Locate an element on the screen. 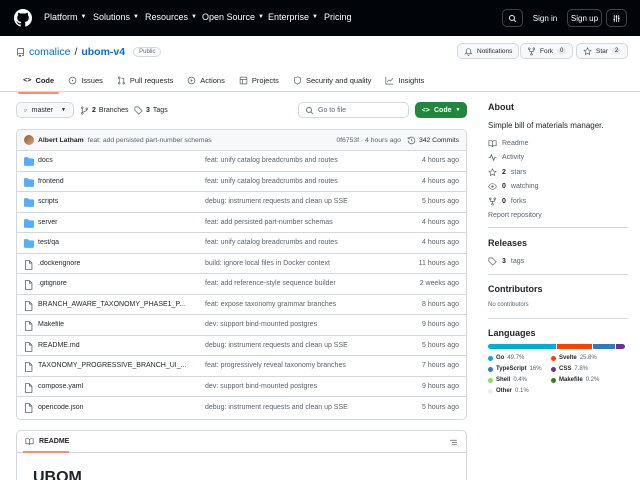  search-button is located at coordinates (512, 18).